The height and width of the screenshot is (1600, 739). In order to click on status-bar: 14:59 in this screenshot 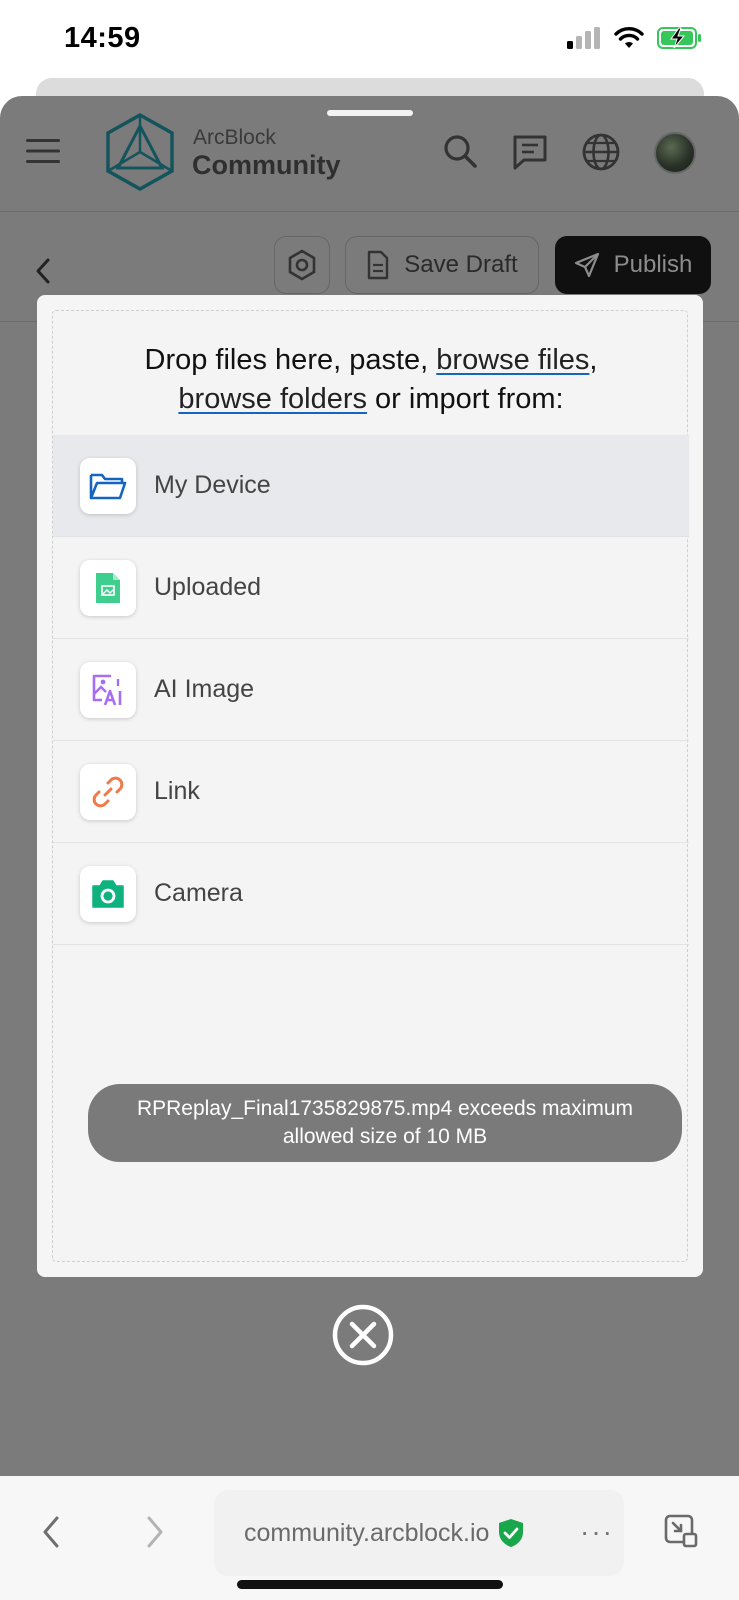, I will do `click(369, 40)`.